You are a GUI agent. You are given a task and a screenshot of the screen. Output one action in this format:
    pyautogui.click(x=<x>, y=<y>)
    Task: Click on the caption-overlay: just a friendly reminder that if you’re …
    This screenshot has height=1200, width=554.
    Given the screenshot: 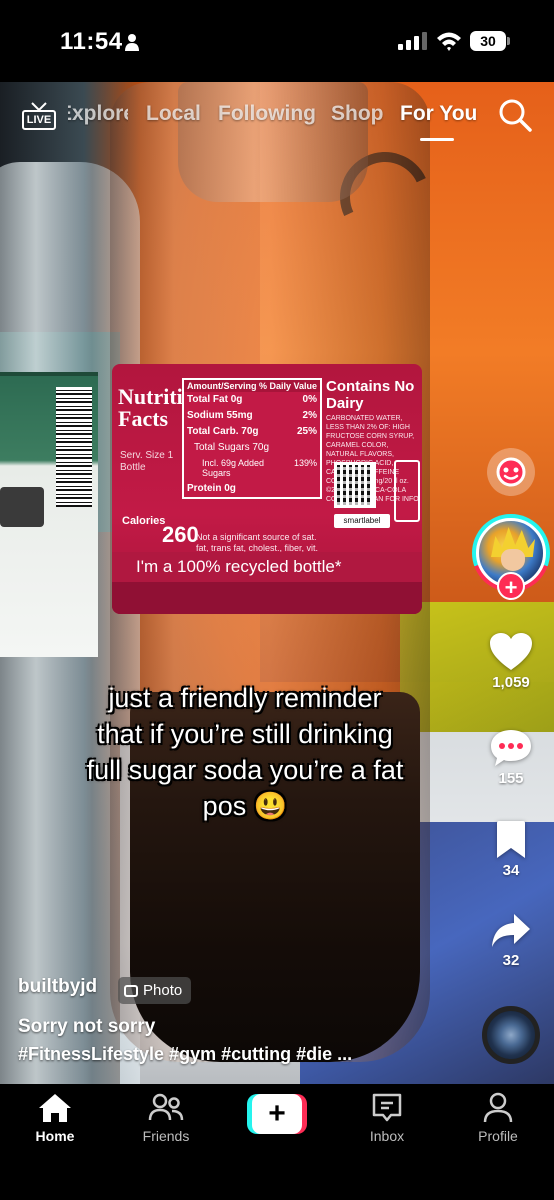 What is the action you would take?
    pyautogui.click(x=245, y=752)
    